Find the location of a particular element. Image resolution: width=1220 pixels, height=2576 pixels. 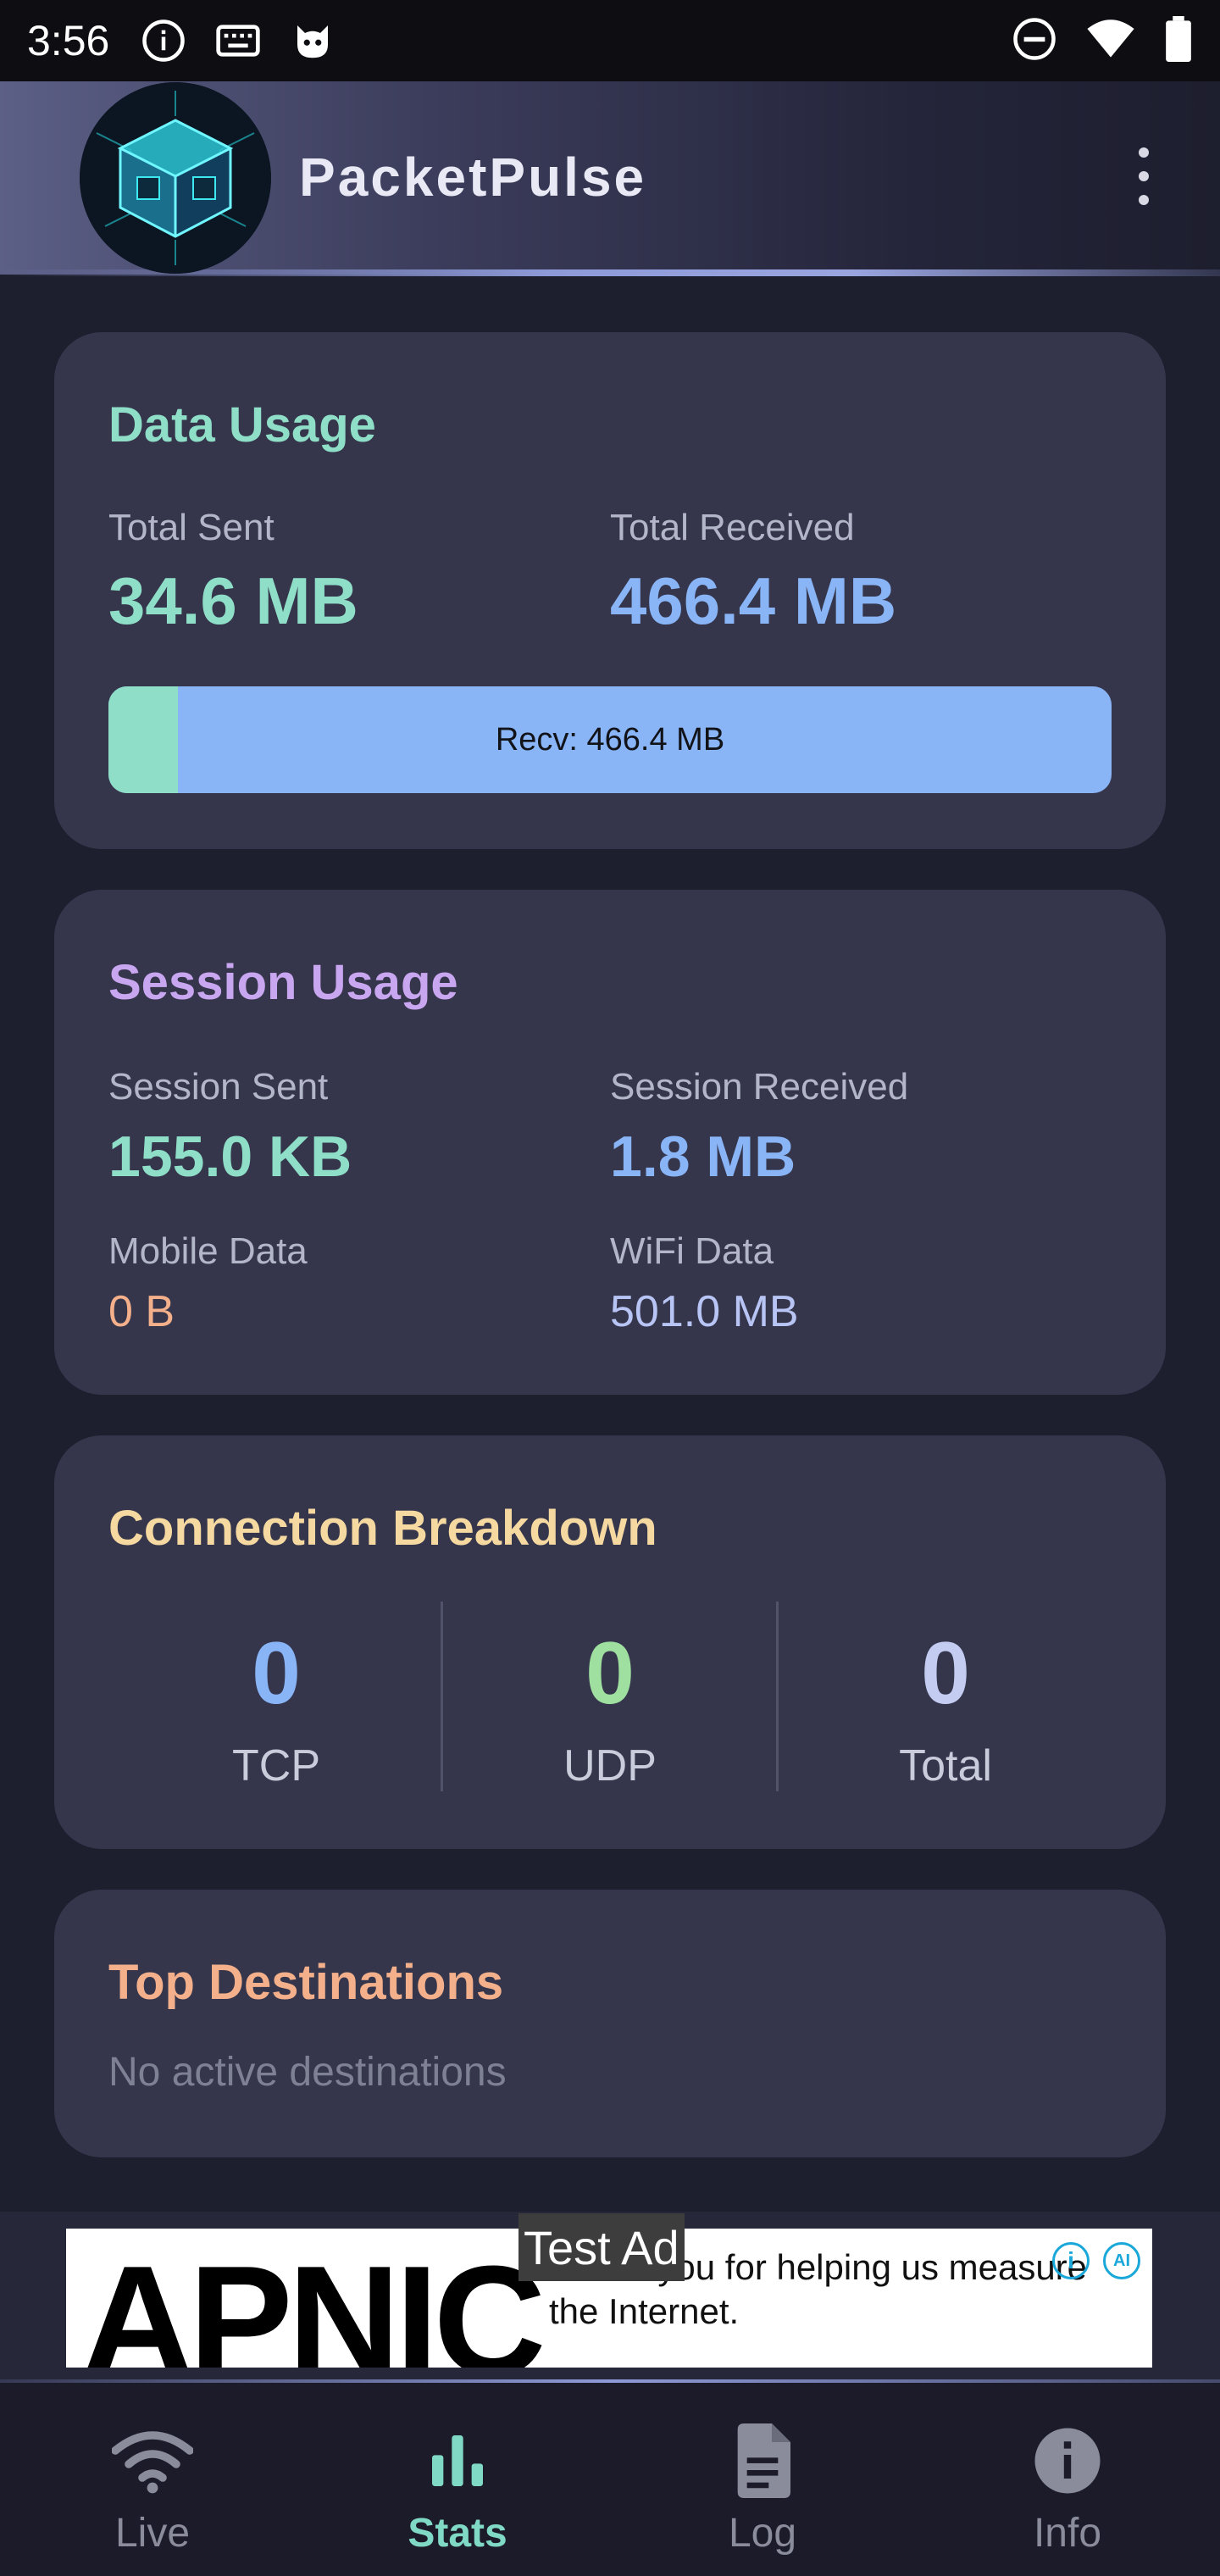

nav-info: Info is located at coordinates (1067, 2479).